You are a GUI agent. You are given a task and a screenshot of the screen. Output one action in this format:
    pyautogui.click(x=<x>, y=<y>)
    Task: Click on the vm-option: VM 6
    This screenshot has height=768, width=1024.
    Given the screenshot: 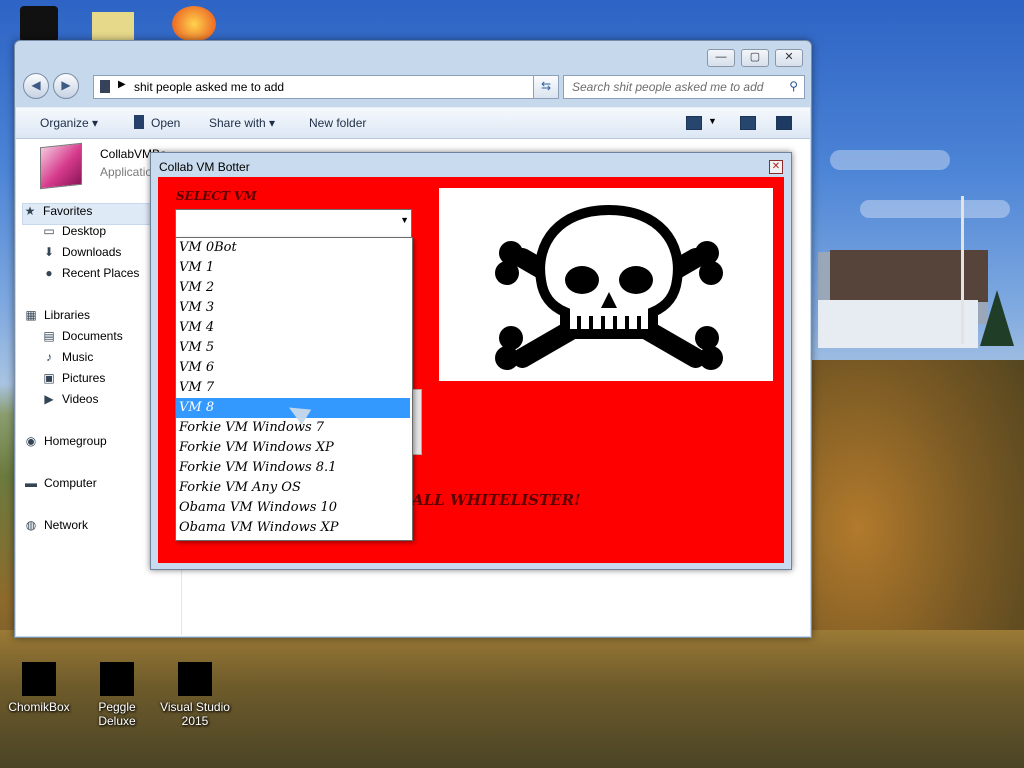 What is the action you would take?
    pyautogui.click(x=293, y=368)
    